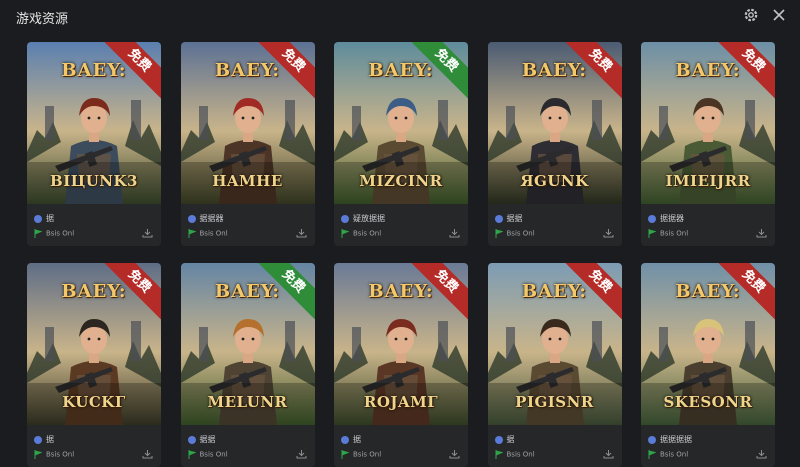 The image size is (800, 467). I want to click on publisher-row: 据据据据, so click(670, 439).